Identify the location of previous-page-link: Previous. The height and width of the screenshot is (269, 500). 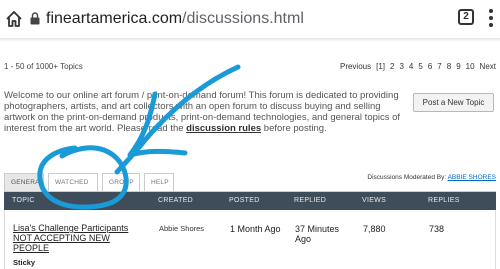
(355, 66).